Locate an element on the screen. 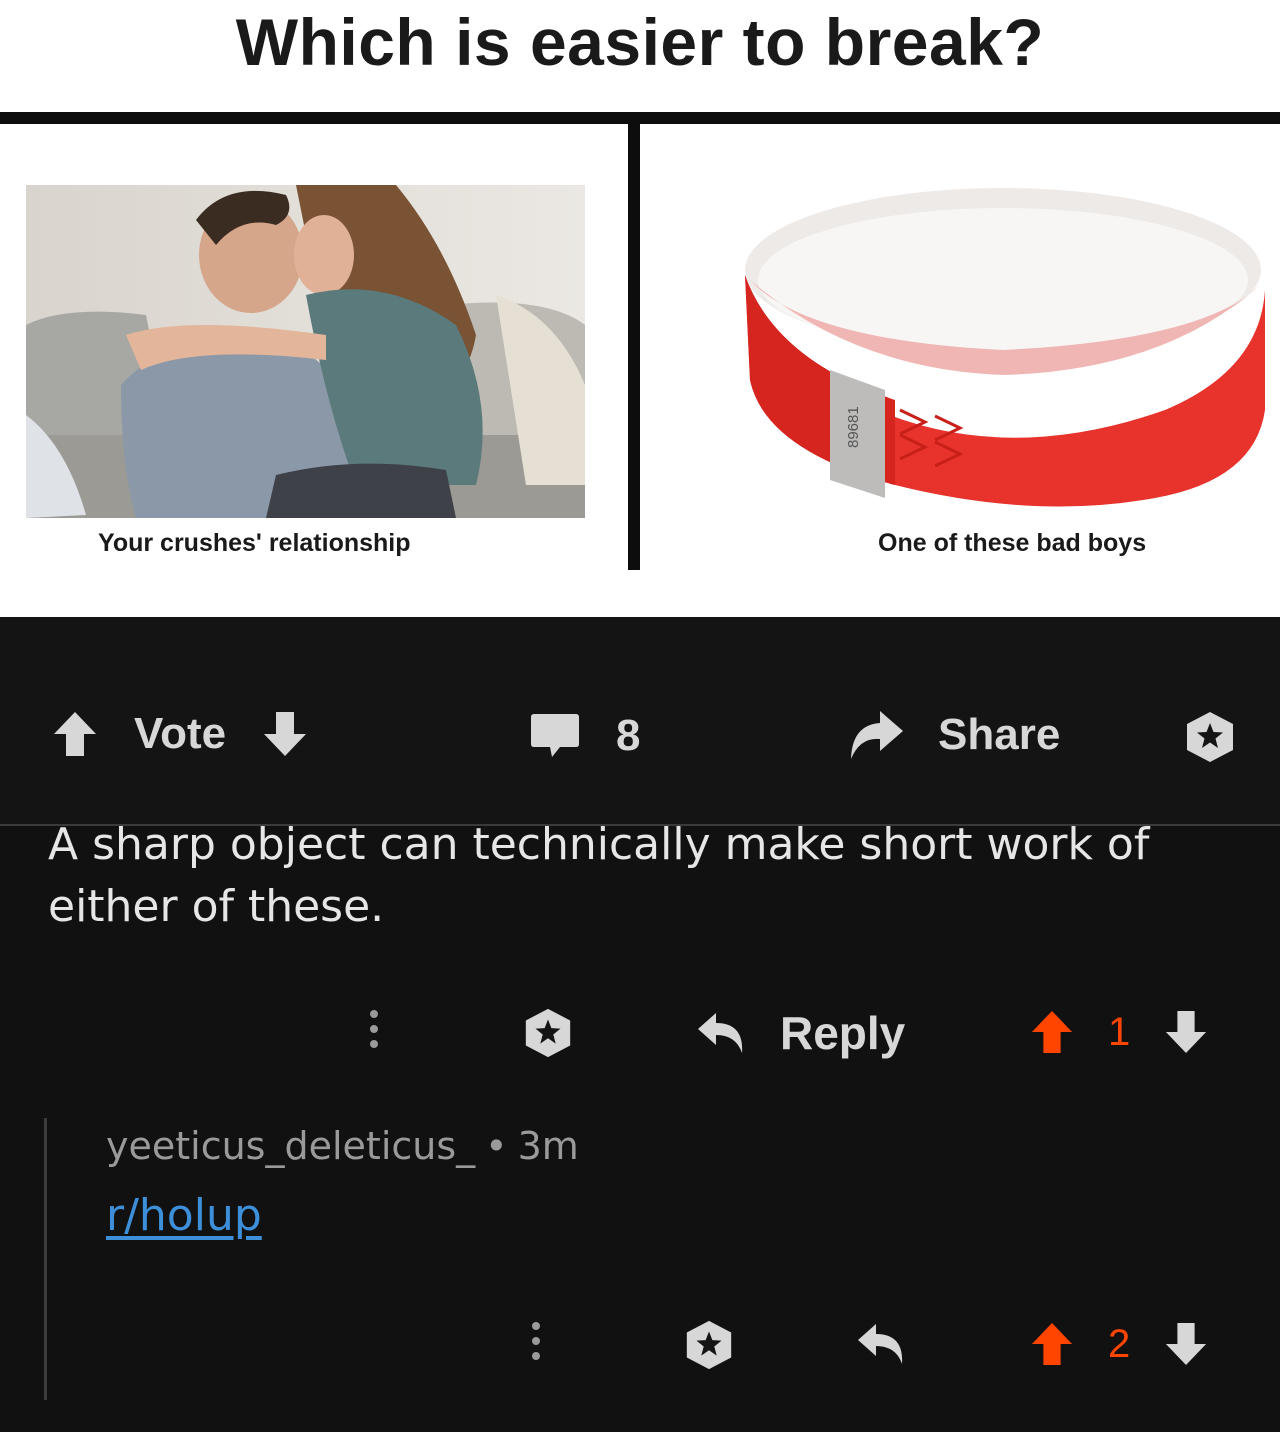 The height and width of the screenshot is (1432, 1280). reply-vote-group: 2 is located at coordinates (1119, 1344).